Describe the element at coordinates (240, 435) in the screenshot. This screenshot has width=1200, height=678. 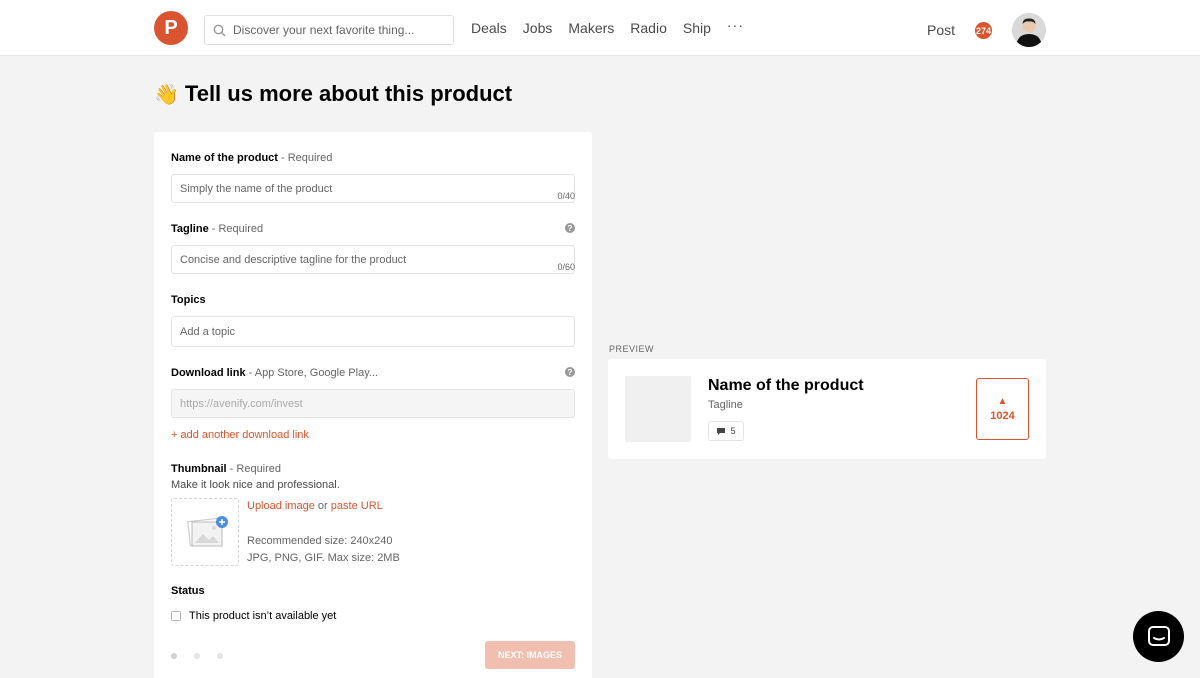
I see `add-download-link: + add another download link` at that location.